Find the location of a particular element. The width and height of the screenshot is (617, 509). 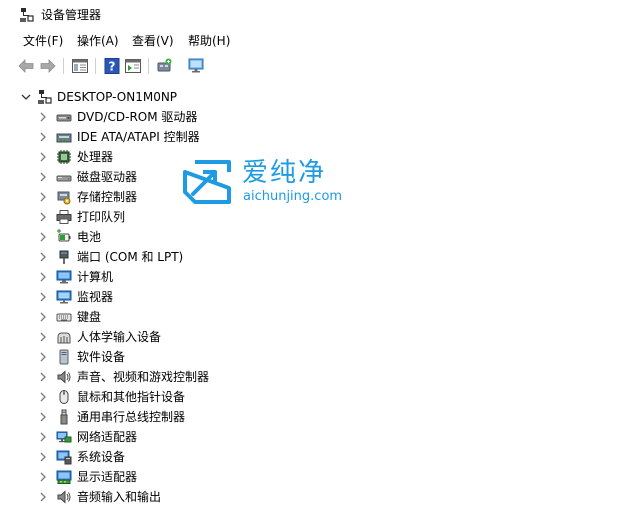

port-icon is located at coordinates (64, 257).